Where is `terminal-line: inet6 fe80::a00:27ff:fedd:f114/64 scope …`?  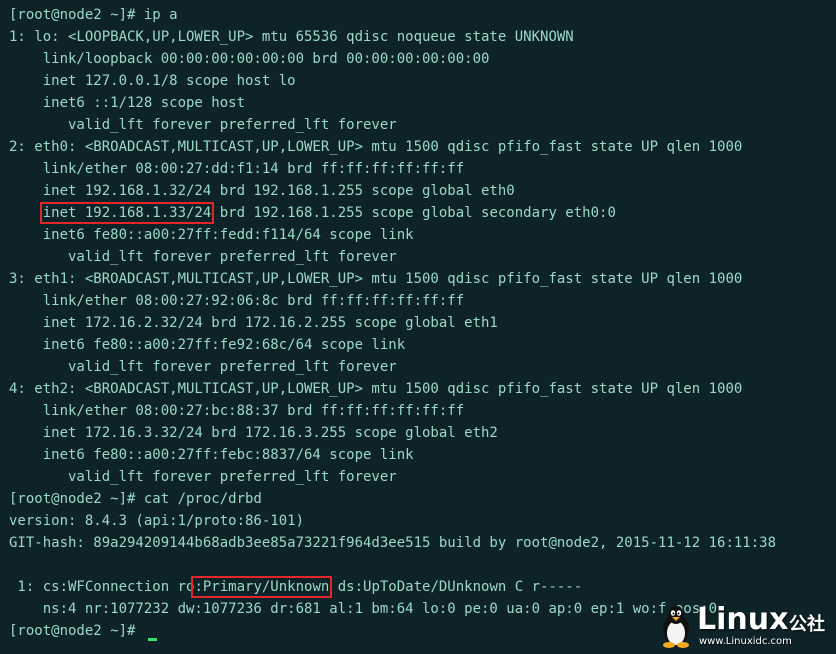
terminal-line: inet6 fe80::a00:27ff:fedd:f114/64 scope … is located at coordinates (211, 235).